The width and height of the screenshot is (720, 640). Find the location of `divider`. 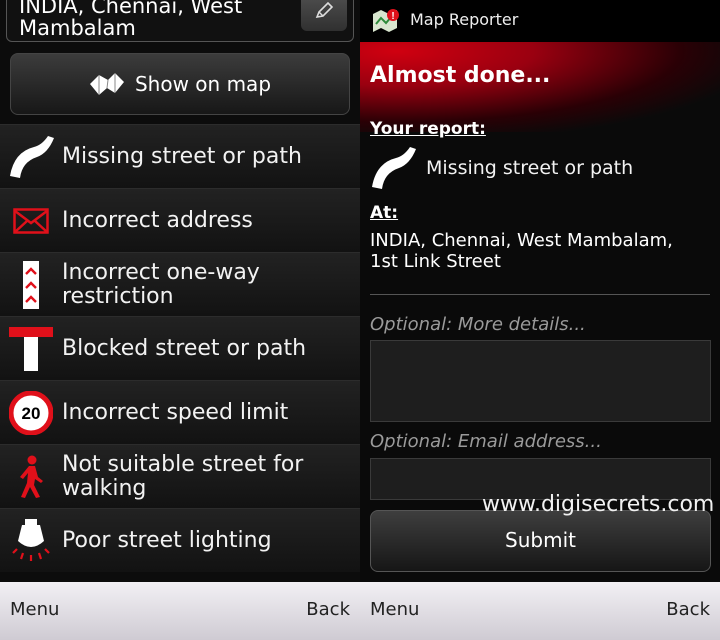

divider is located at coordinates (540, 294).